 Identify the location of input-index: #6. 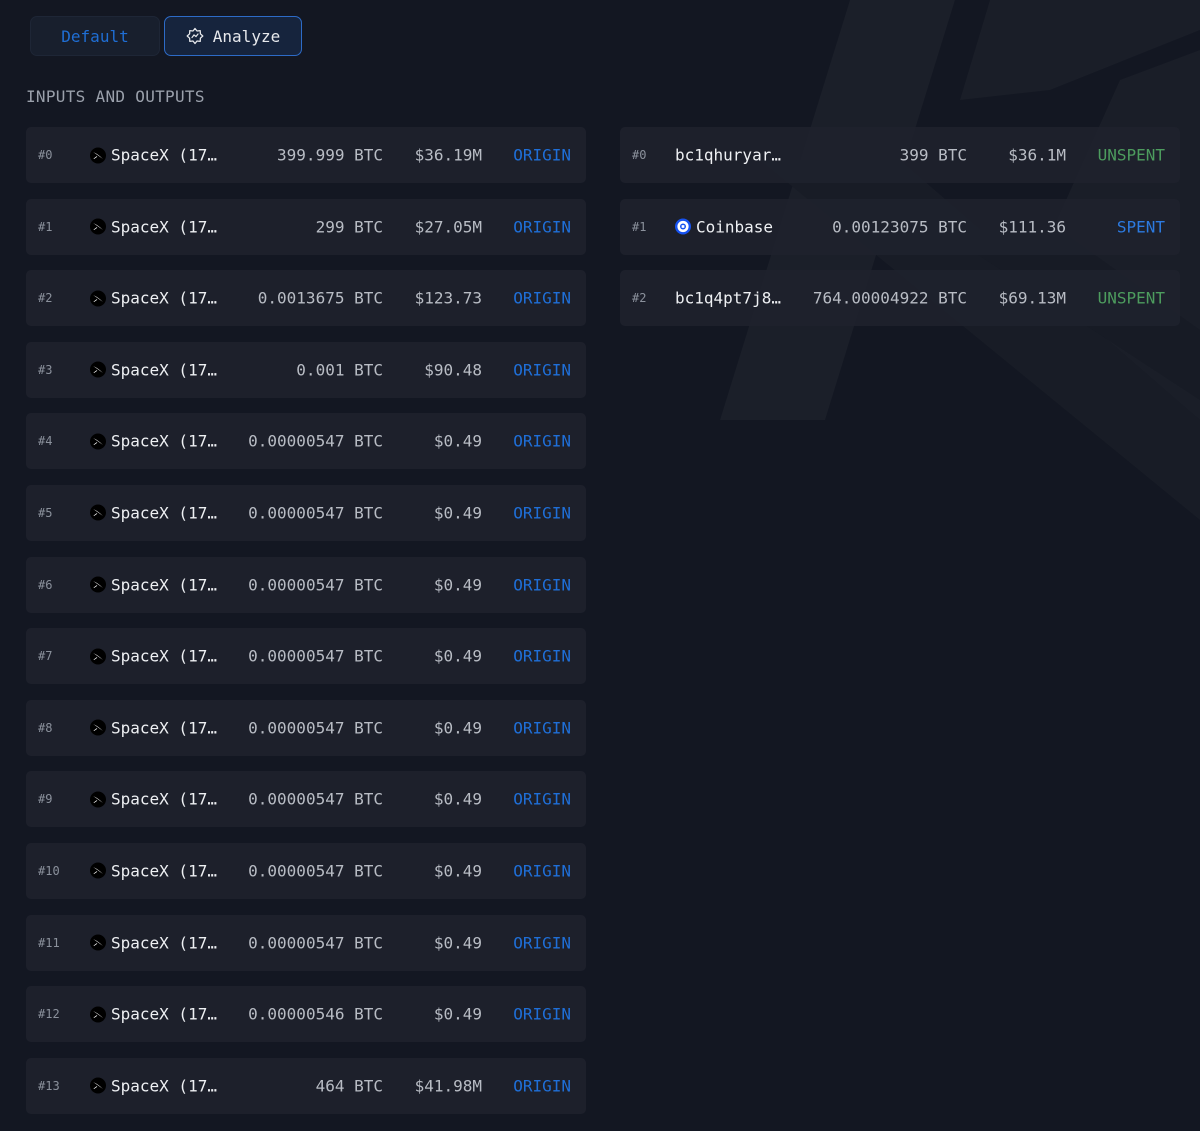
(45, 584).